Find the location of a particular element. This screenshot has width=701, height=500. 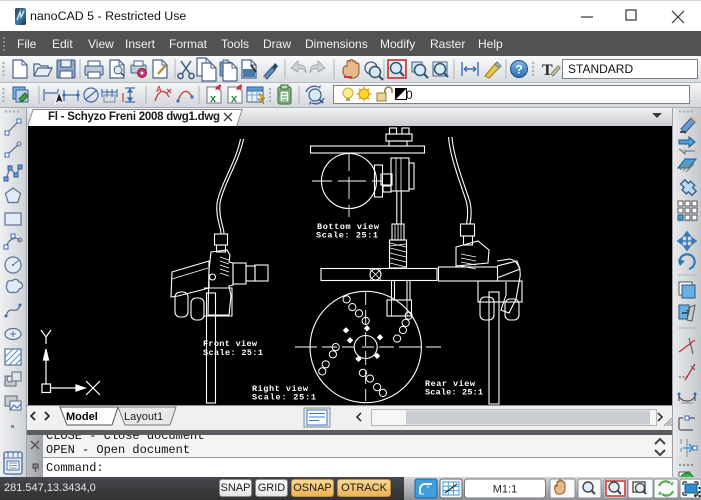

svg-text: Layout1 is located at coordinates (143, 417).